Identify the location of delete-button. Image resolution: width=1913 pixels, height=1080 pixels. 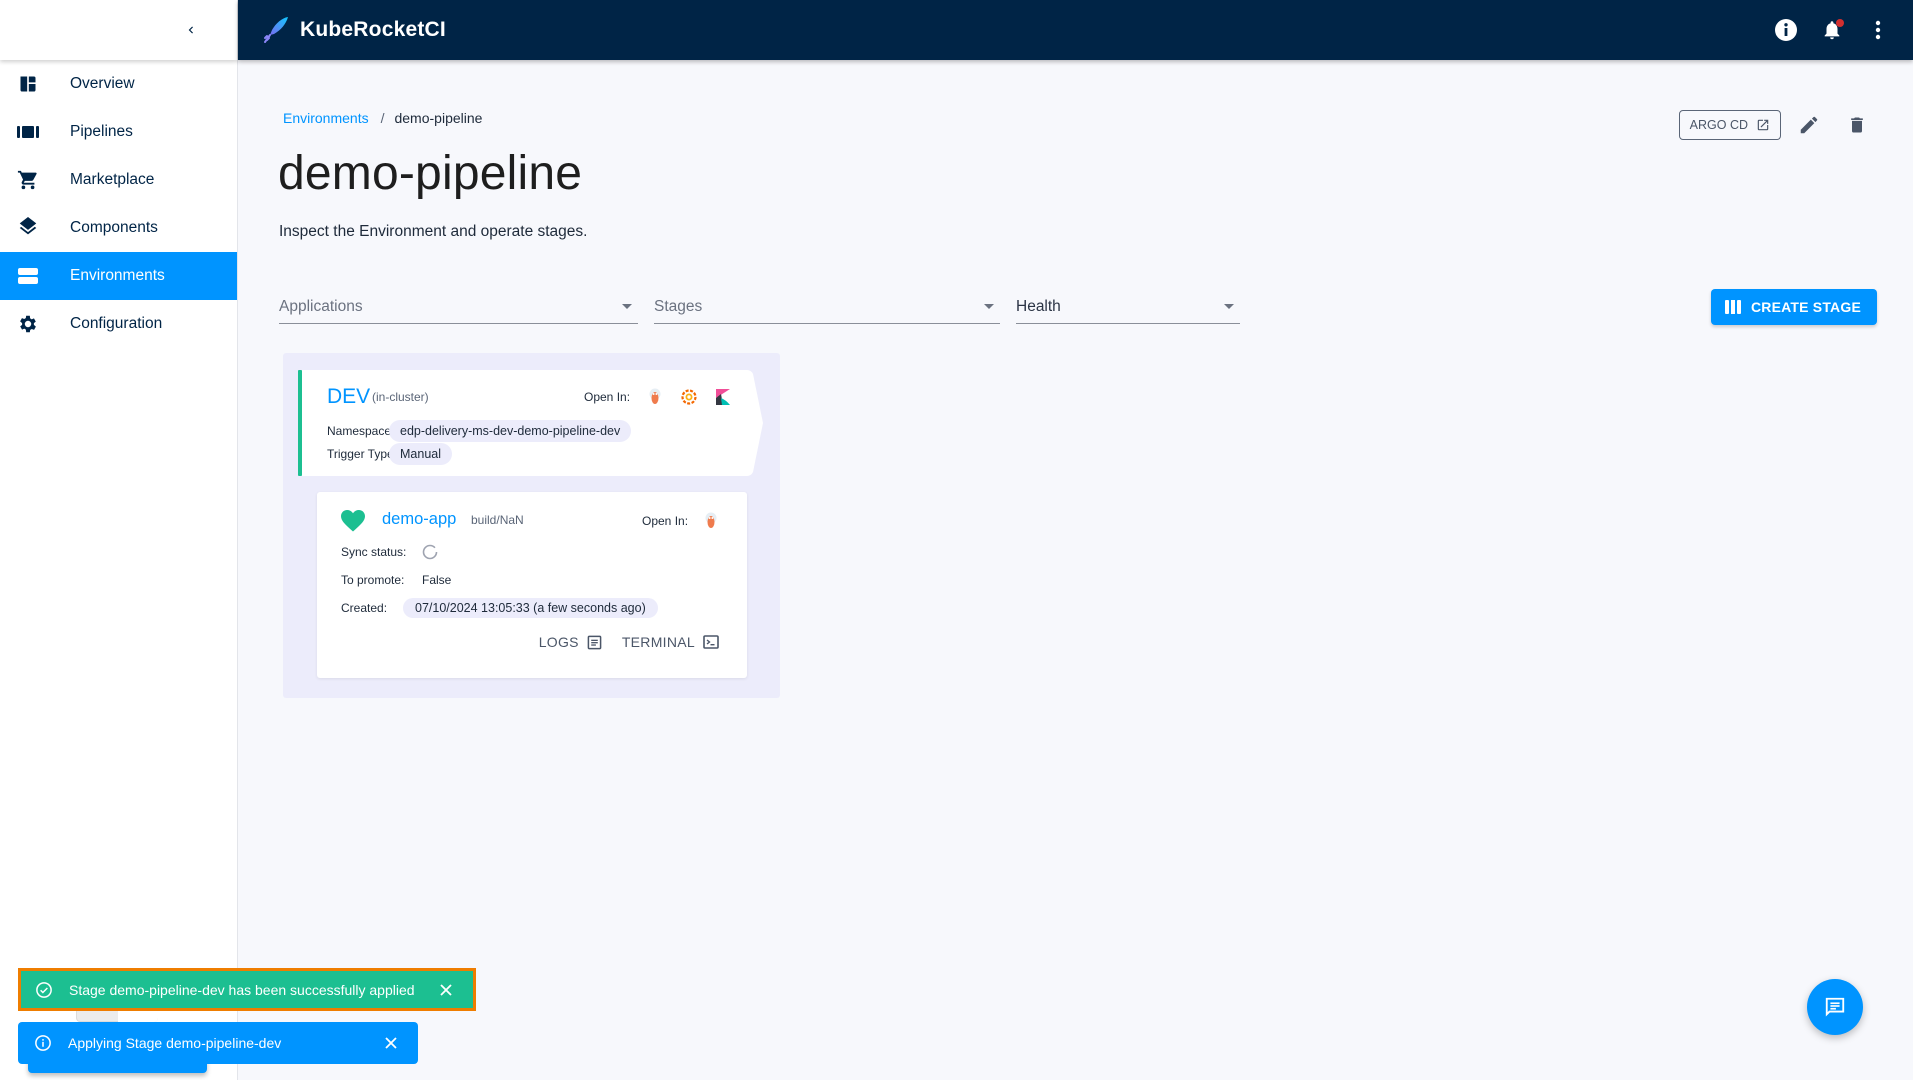
(1857, 125).